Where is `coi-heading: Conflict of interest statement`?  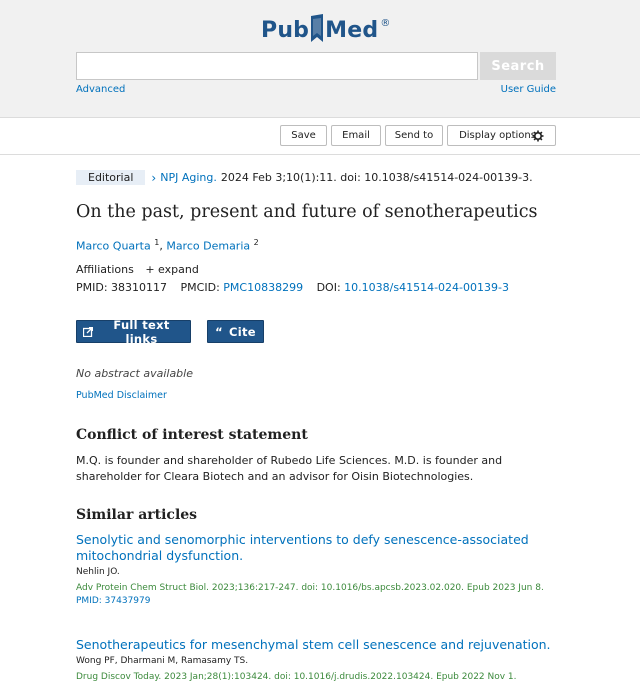
coi-heading: Conflict of interest statement is located at coordinates (192, 435).